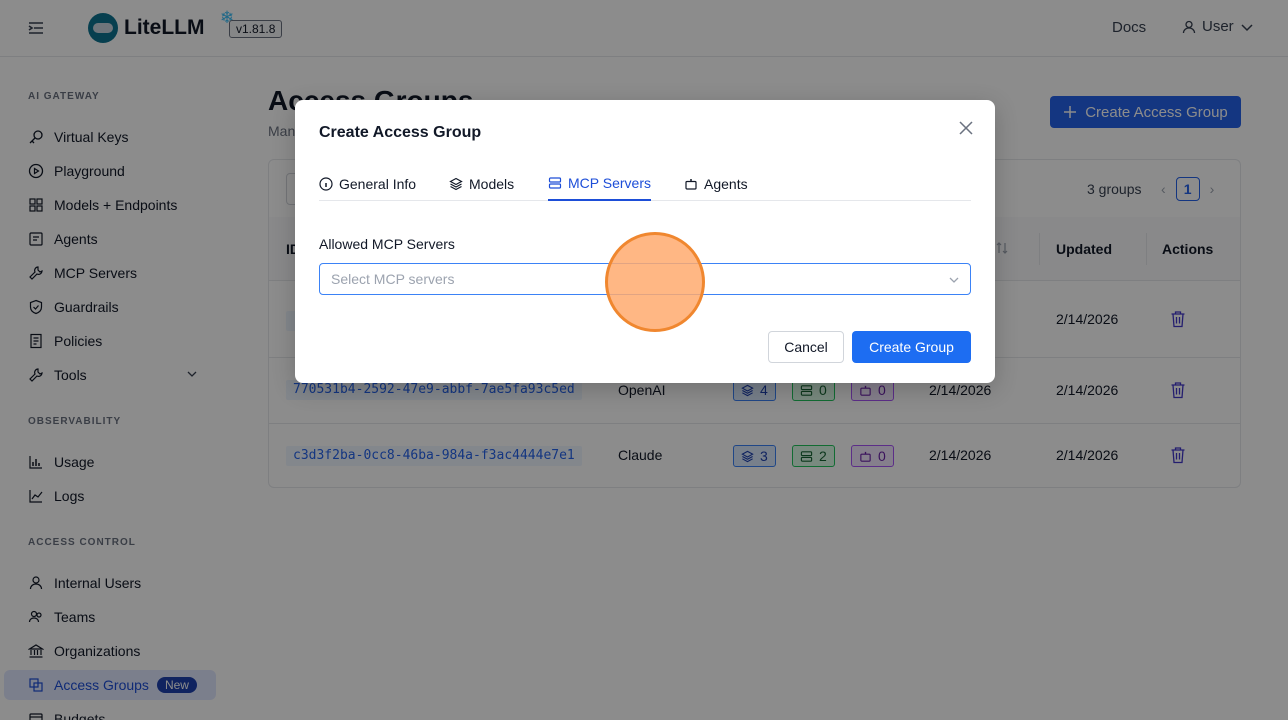 The image size is (1288, 720). What do you see at coordinates (806, 347) in the screenshot?
I see `cancel-button: Cancel` at bounding box center [806, 347].